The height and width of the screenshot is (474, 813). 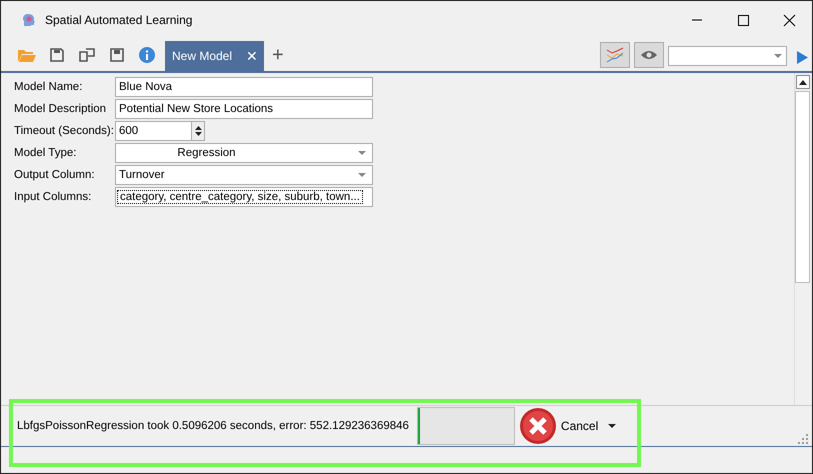 I want to click on field-label: Model Type:, so click(x=46, y=153).